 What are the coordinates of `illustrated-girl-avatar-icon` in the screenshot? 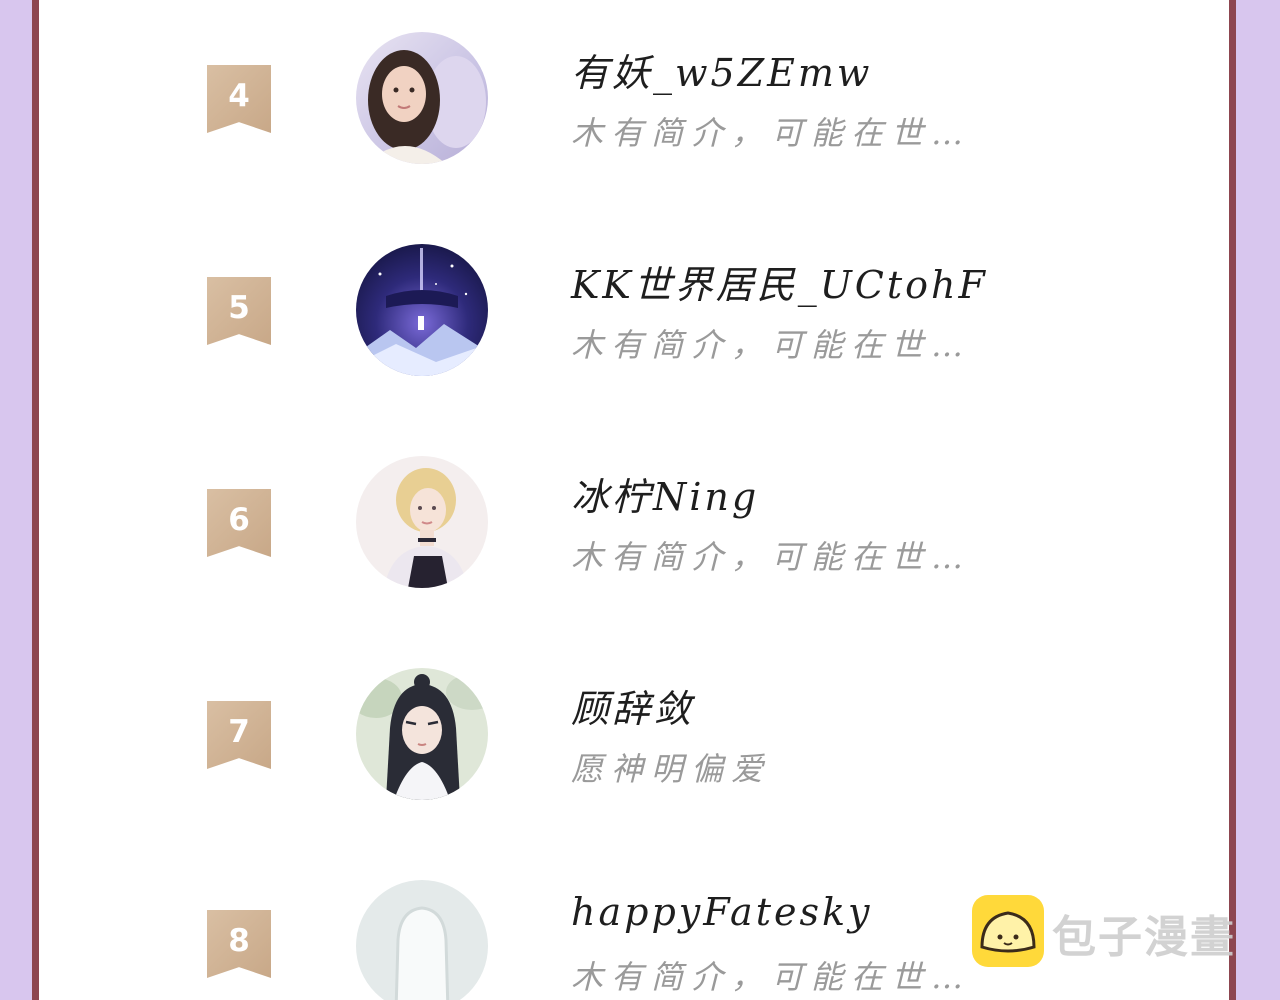 It's located at (422, 522).